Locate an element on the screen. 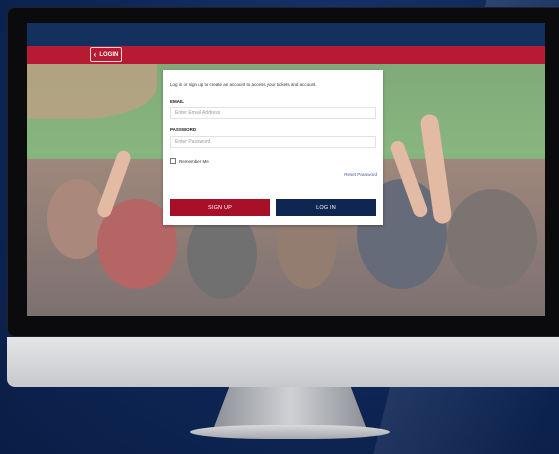  reset-password-link: Reset Password is located at coordinates (360, 174).